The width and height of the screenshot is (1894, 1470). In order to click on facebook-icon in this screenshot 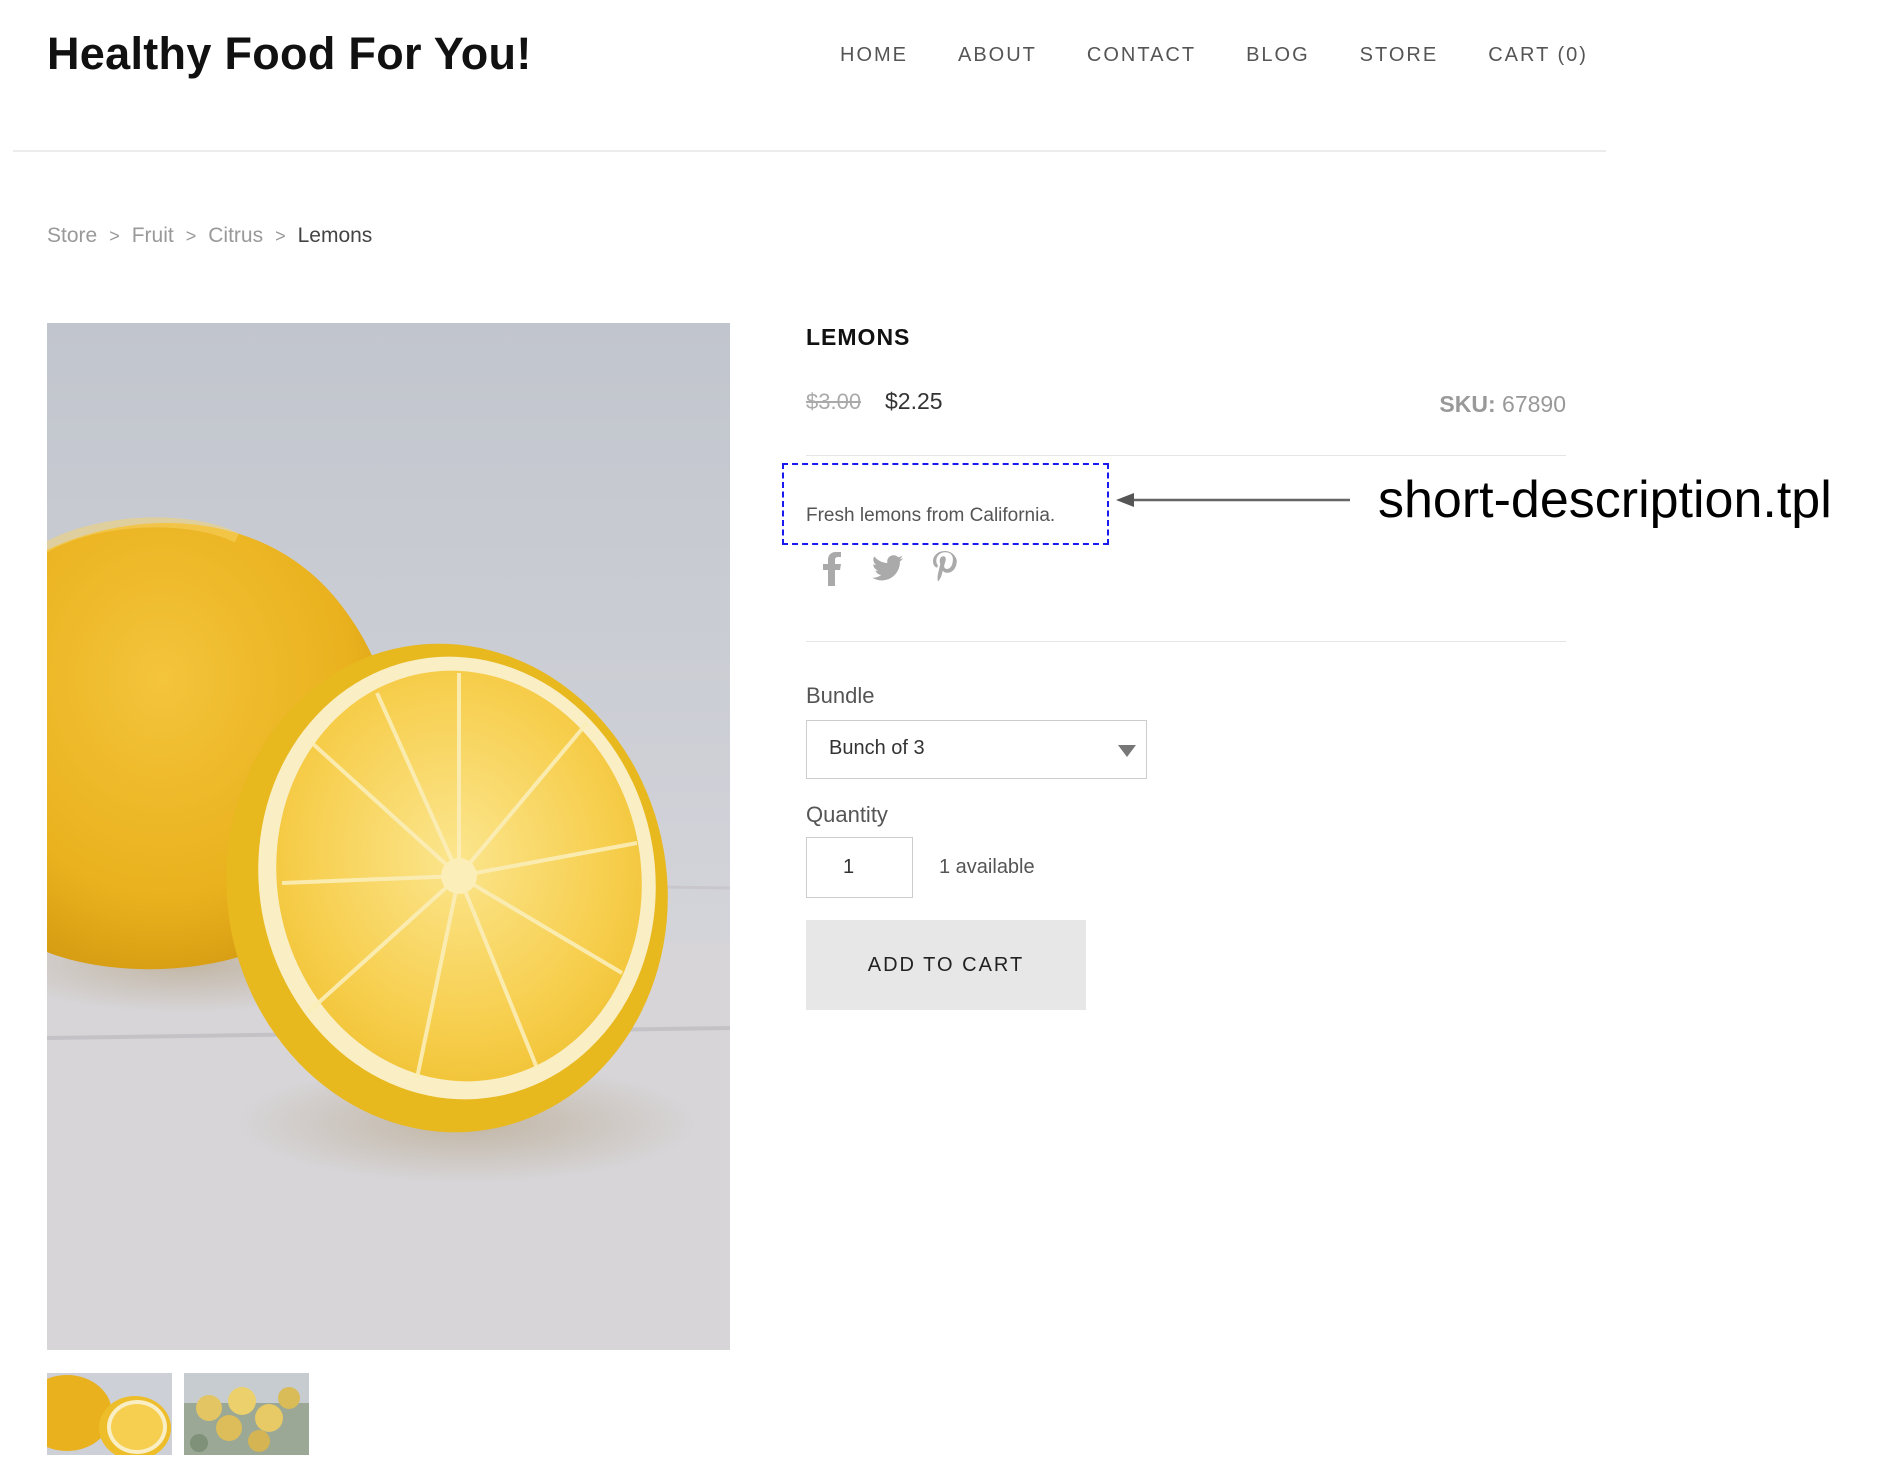, I will do `click(832, 568)`.